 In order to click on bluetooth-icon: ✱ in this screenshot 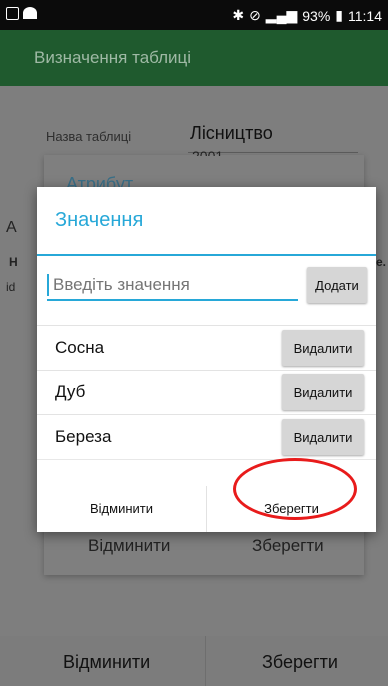, I will do `click(238, 15)`.